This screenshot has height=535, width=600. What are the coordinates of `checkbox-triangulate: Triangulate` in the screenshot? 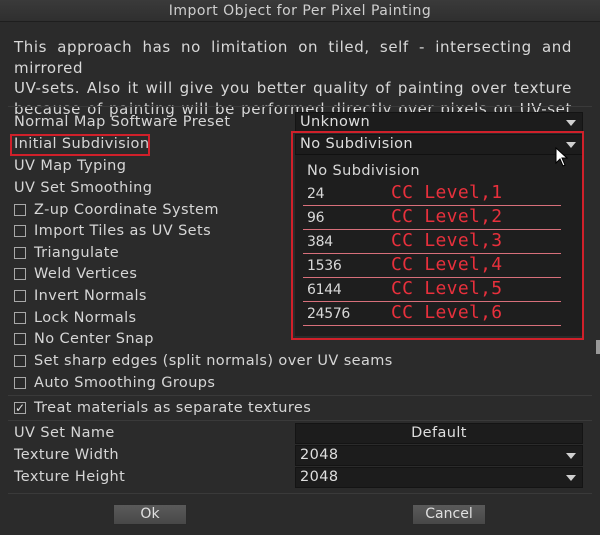 It's located at (66, 253).